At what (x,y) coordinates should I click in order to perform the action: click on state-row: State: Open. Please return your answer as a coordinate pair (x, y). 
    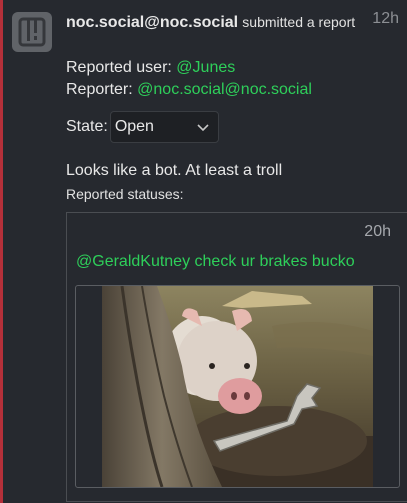
    Looking at the image, I should click on (142, 127).